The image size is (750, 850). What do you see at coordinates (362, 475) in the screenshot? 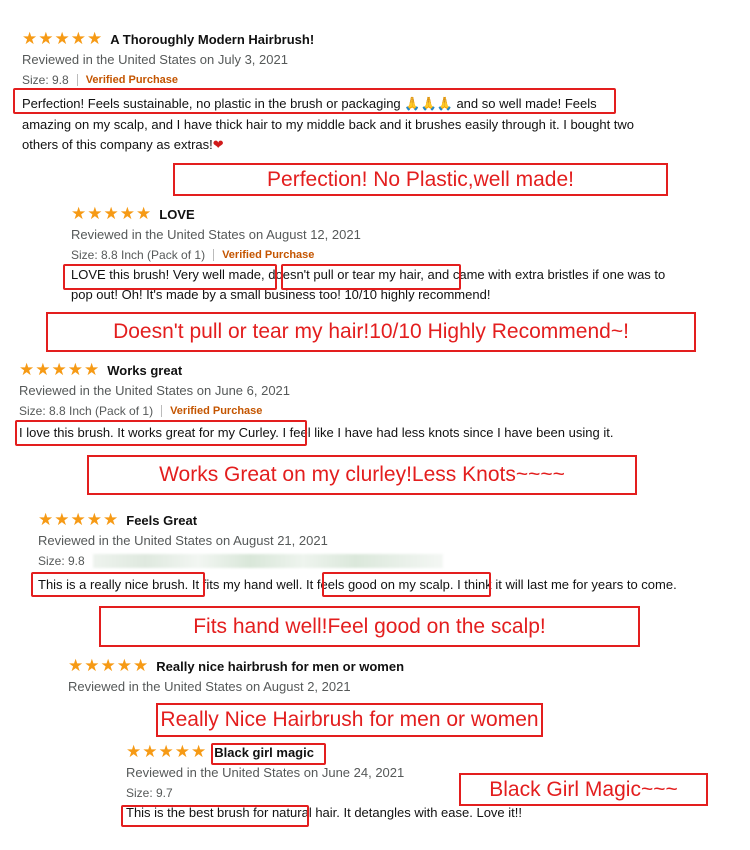
I see `annotation-note: Works Great on my clurley!Less Knots~~~~` at bounding box center [362, 475].